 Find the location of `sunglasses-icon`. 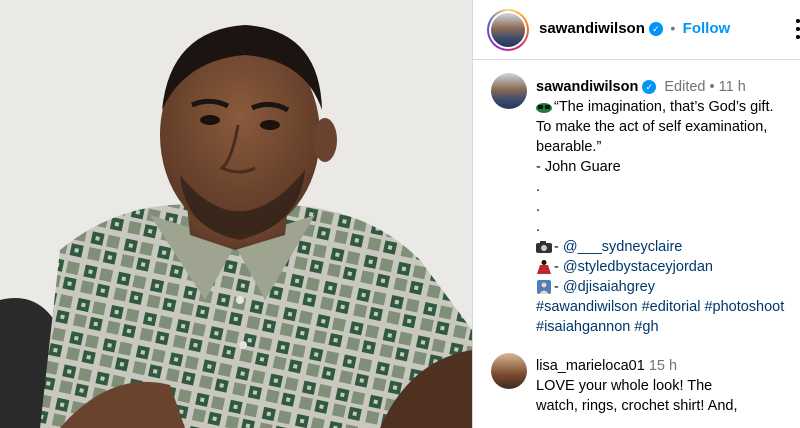

sunglasses-icon is located at coordinates (544, 107).